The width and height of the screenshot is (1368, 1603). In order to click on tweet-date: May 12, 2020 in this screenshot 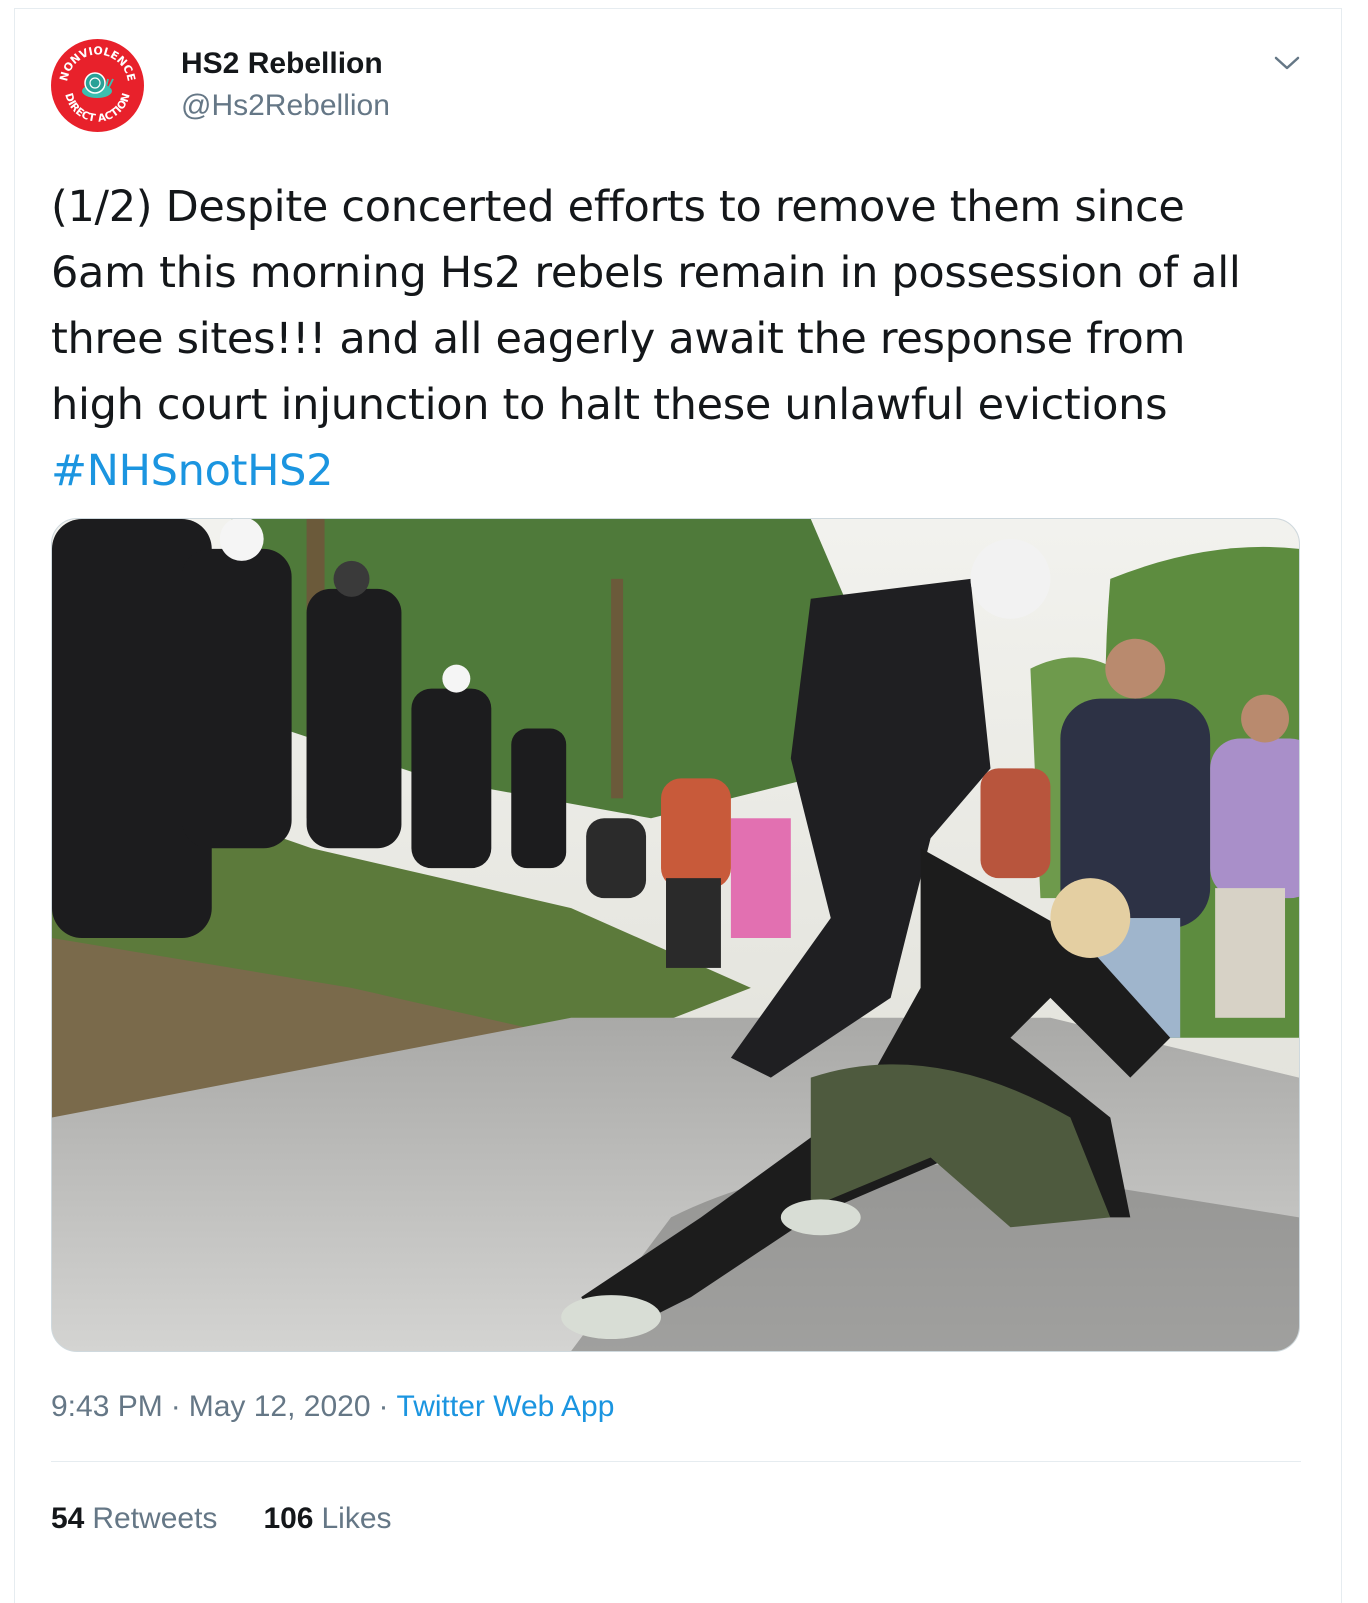, I will do `click(280, 1406)`.